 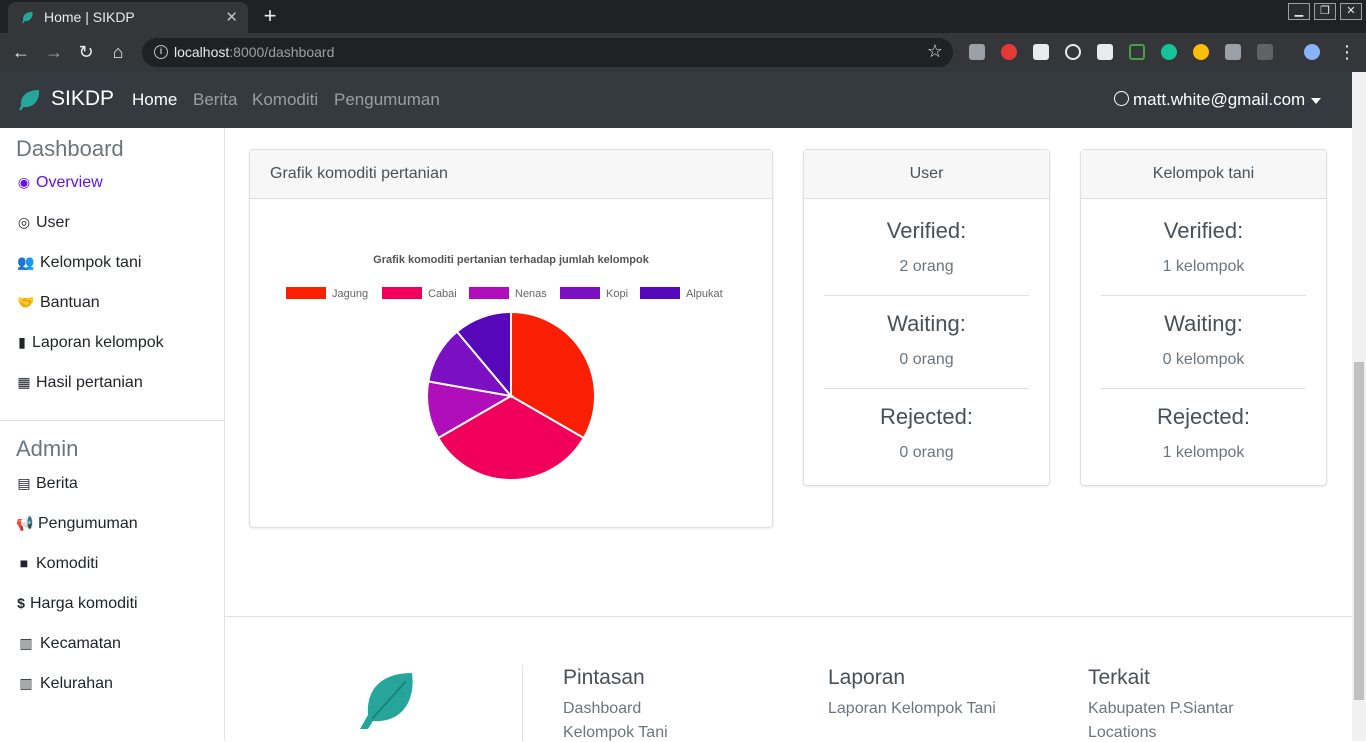 I want to click on user-rejected-value: 0 orang, so click(x=926, y=452).